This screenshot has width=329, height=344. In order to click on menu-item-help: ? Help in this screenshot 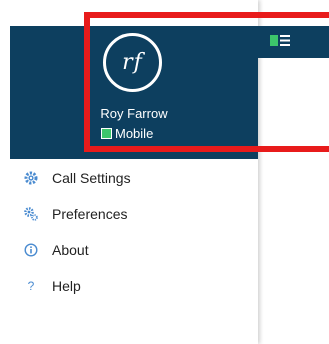, I will do `click(129, 286)`.